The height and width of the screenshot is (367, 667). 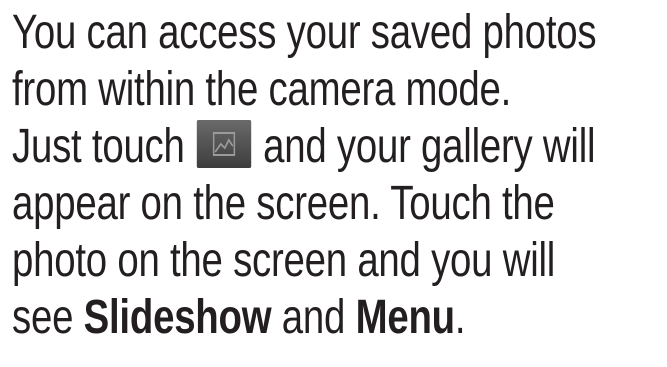 I want to click on slideshow-term: Slideshow, so click(x=177, y=317).